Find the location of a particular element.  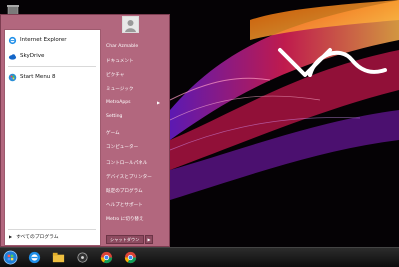

all-programs-label: すべてのプログラム is located at coordinates (37, 237).